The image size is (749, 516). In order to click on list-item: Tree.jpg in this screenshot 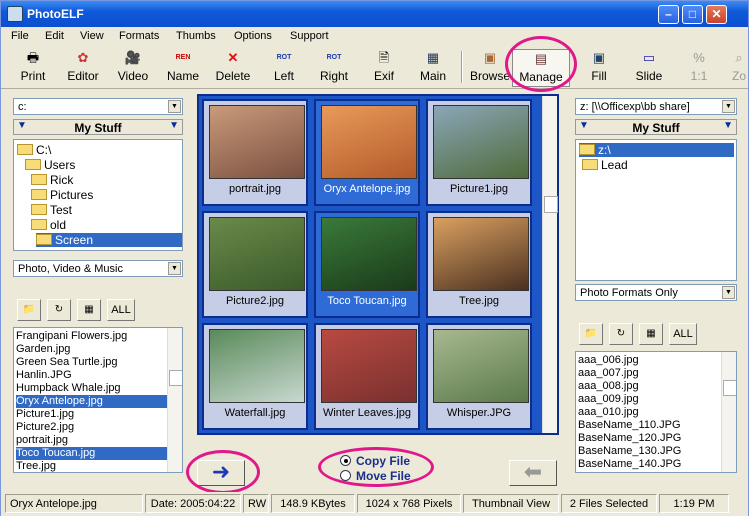, I will do `click(36, 466)`.